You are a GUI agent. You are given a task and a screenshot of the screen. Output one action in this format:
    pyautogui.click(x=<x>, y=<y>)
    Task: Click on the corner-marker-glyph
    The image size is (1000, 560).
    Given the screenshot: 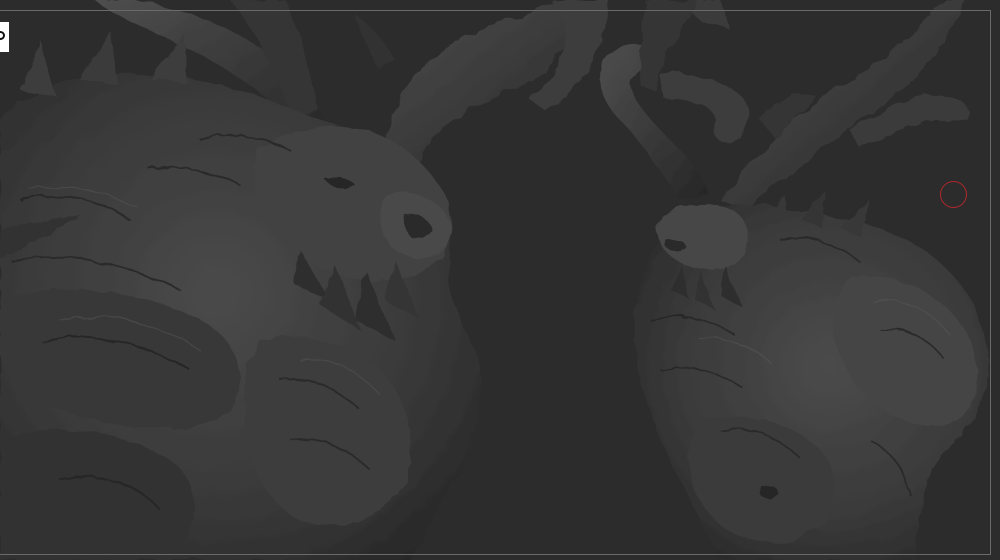 What is the action you would take?
    pyautogui.click(x=2, y=35)
    